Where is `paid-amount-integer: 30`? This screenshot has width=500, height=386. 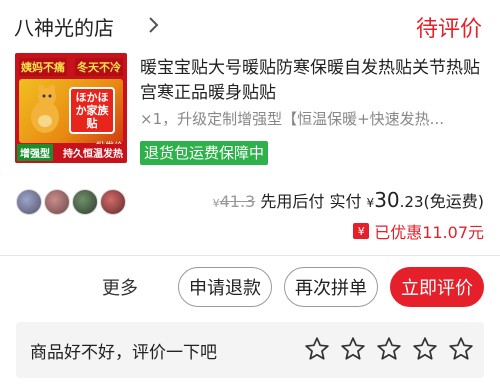
paid-amount-integer: 30 is located at coordinates (387, 200).